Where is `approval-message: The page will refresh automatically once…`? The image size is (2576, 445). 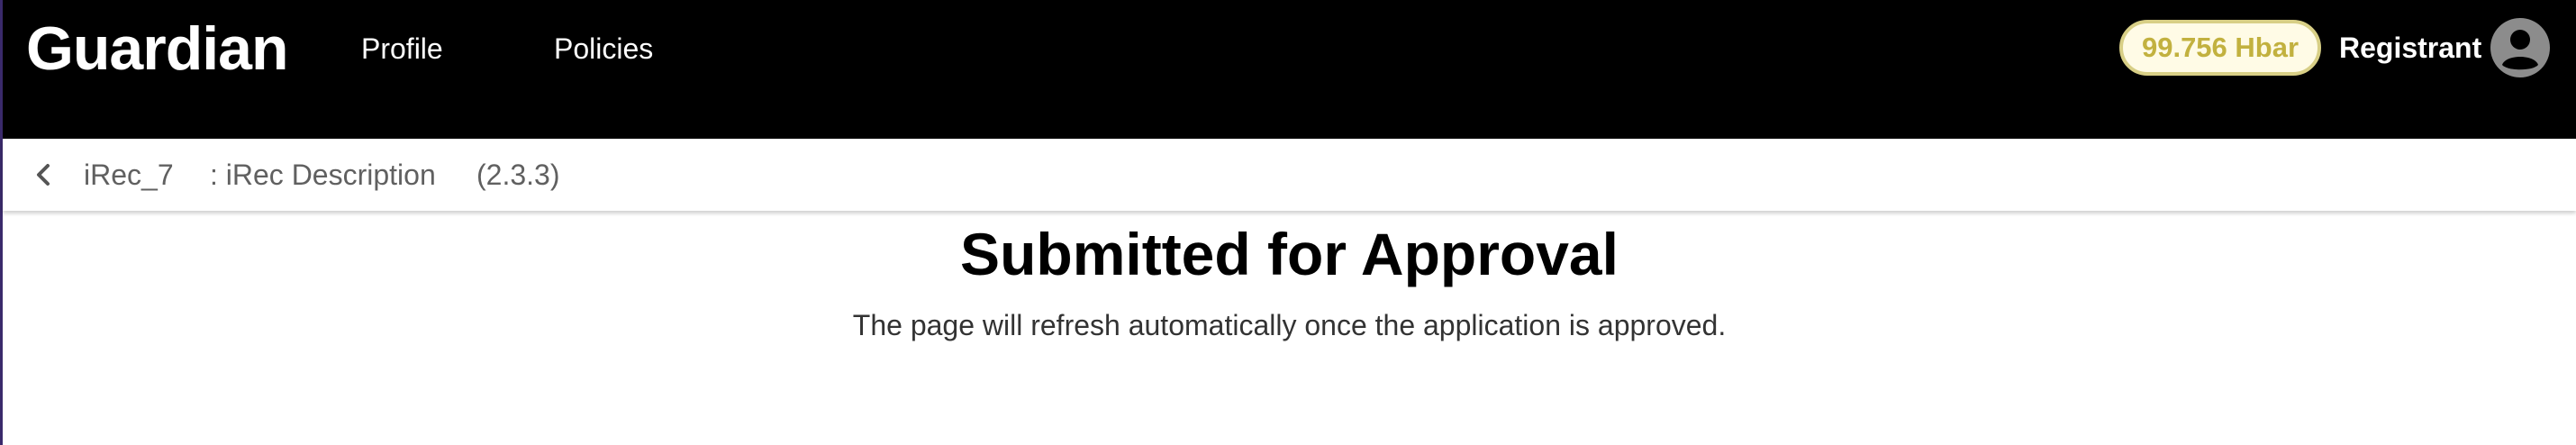 approval-message: The page will refresh automatically once… is located at coordinates (1289, 325).